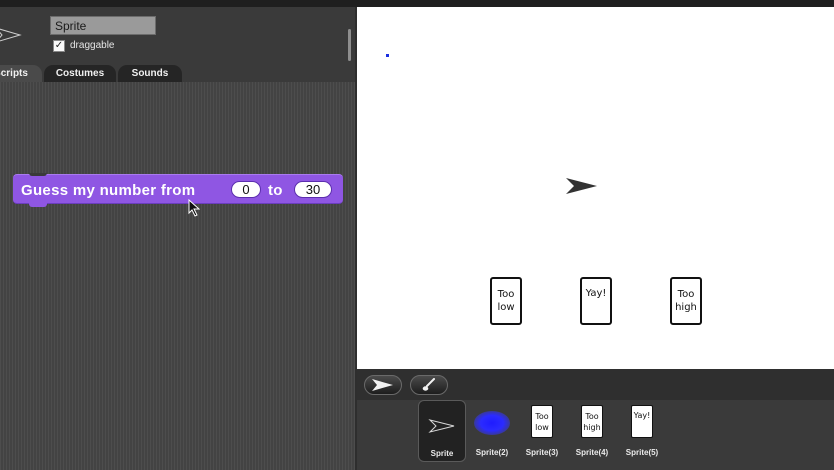 The width and height of the screenshot is (834, 470). Describe the element at coordinates (38, 174) in the screenshot. I see `block-notch` at that location.